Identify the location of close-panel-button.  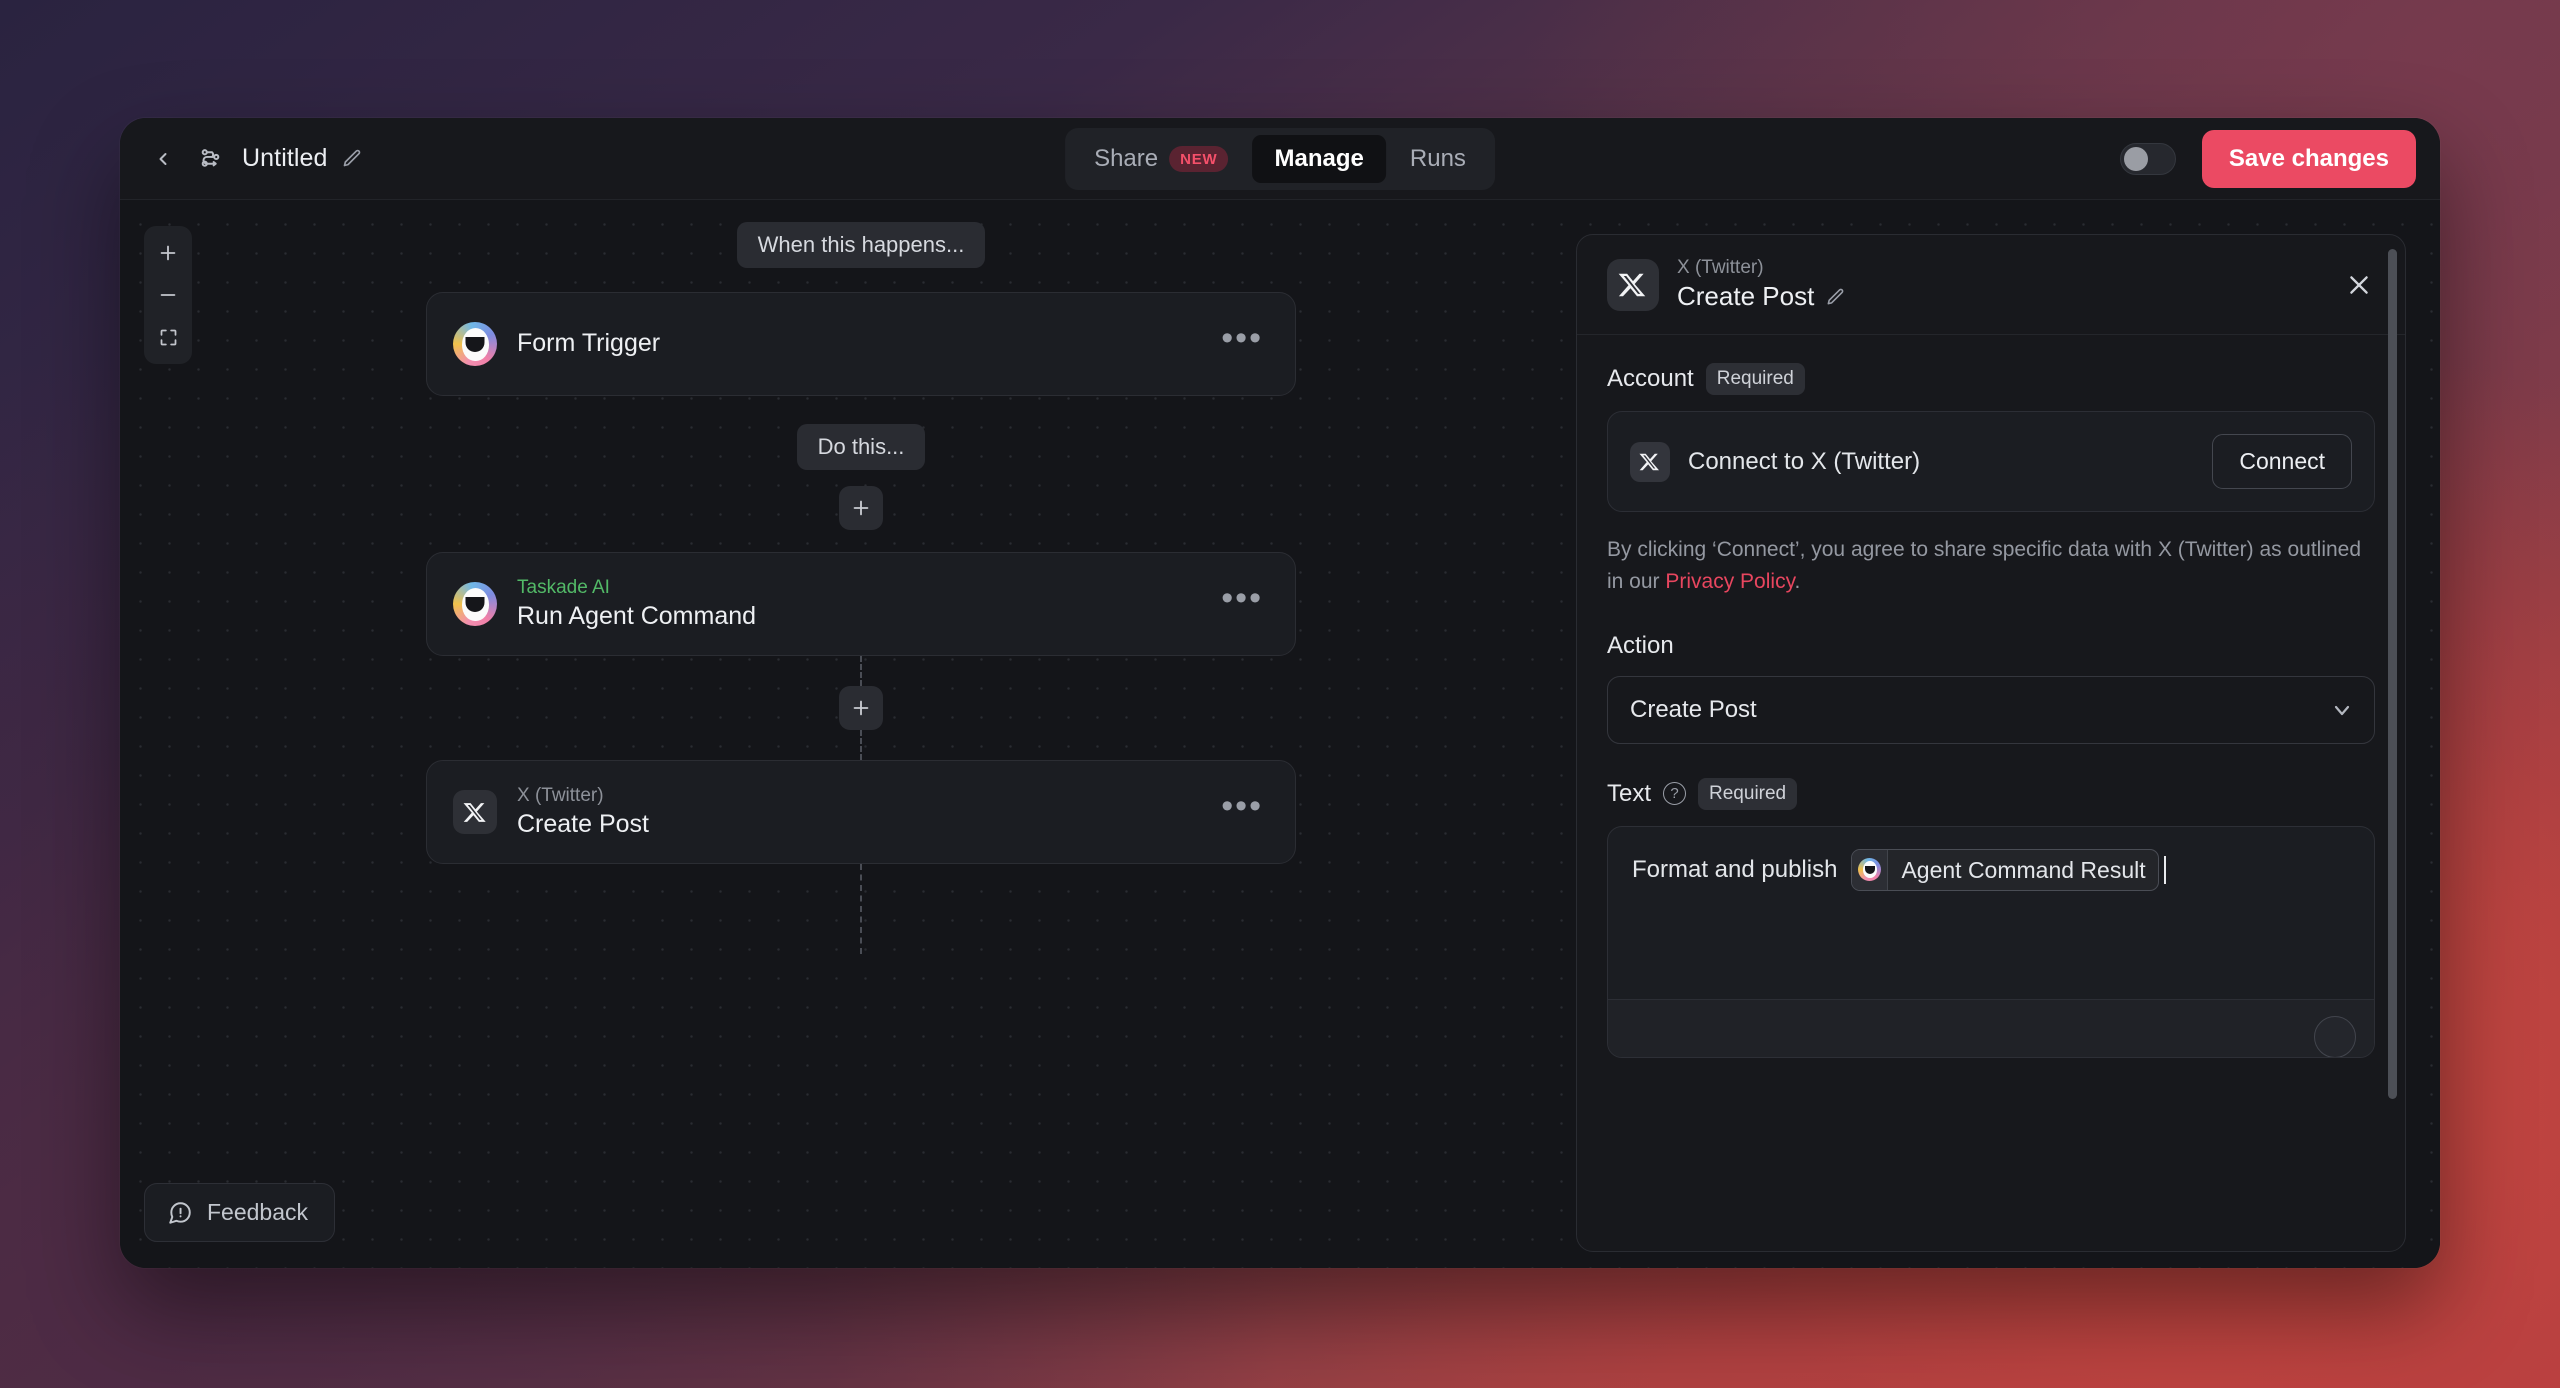
(2359, 285).